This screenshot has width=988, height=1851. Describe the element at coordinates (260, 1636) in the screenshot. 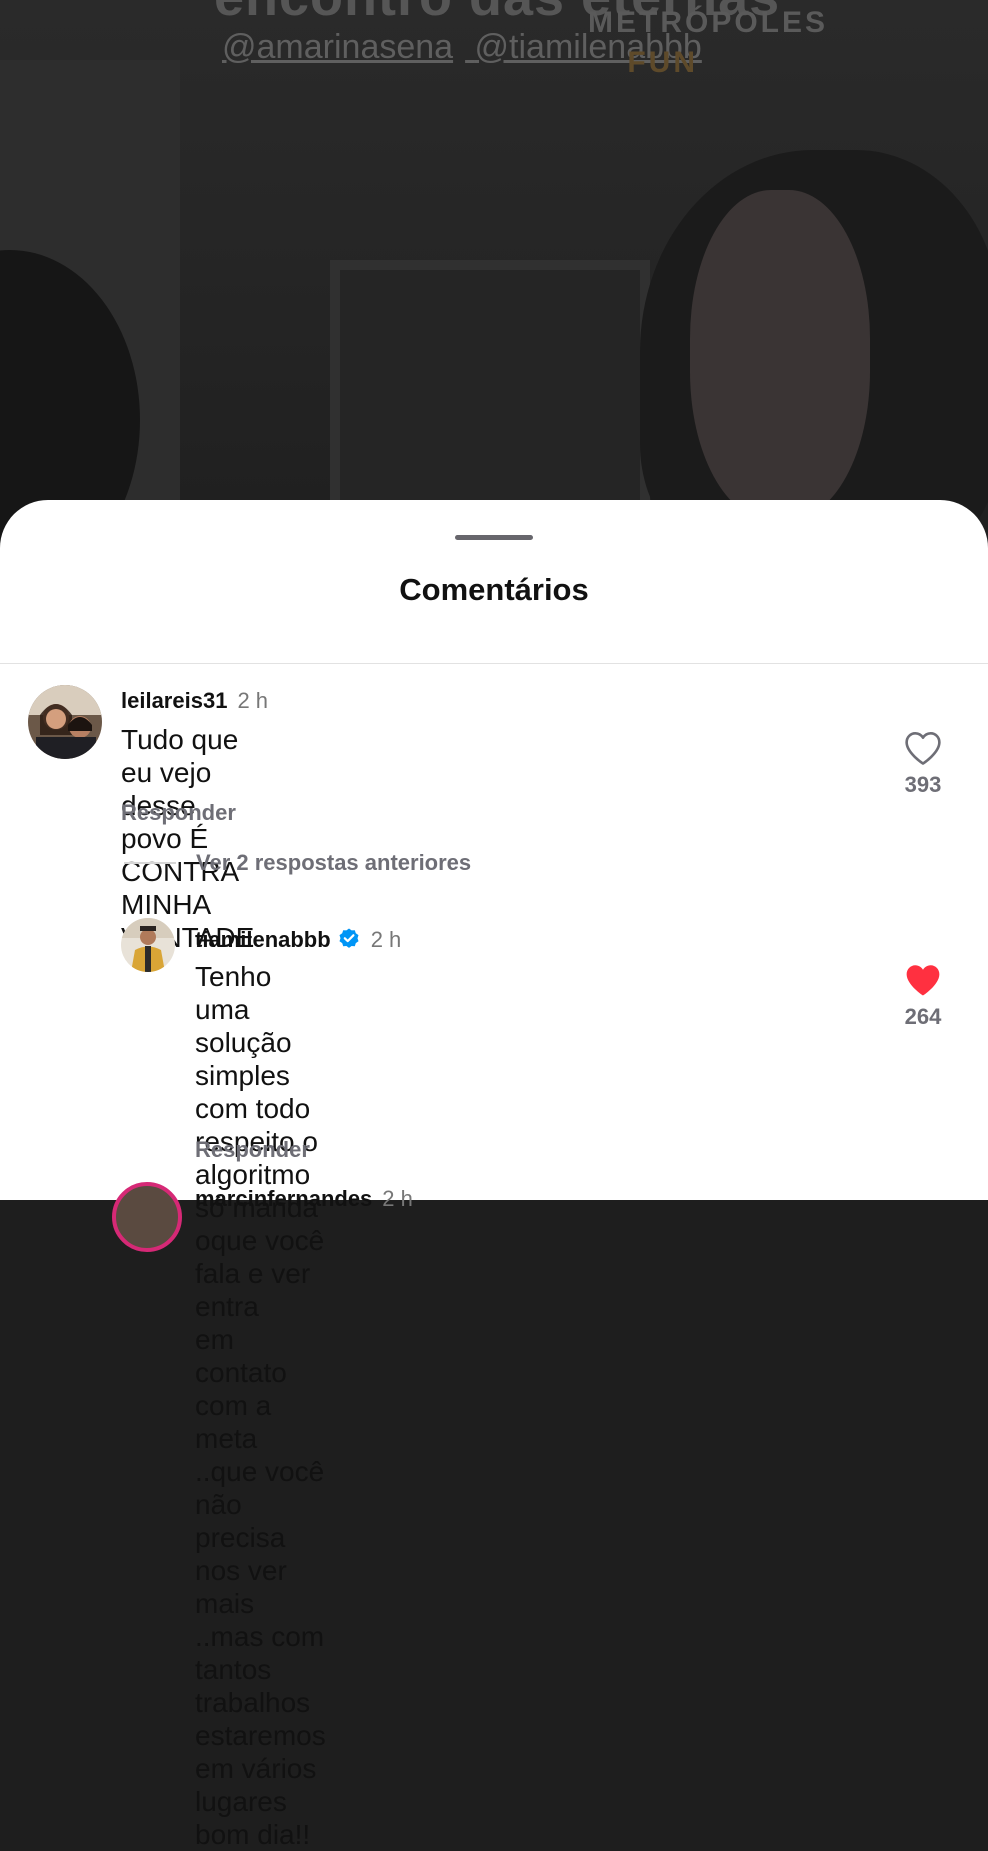

I see `reply-text-line: nos ver mais ..mas com tantos trabalhos` at that location.